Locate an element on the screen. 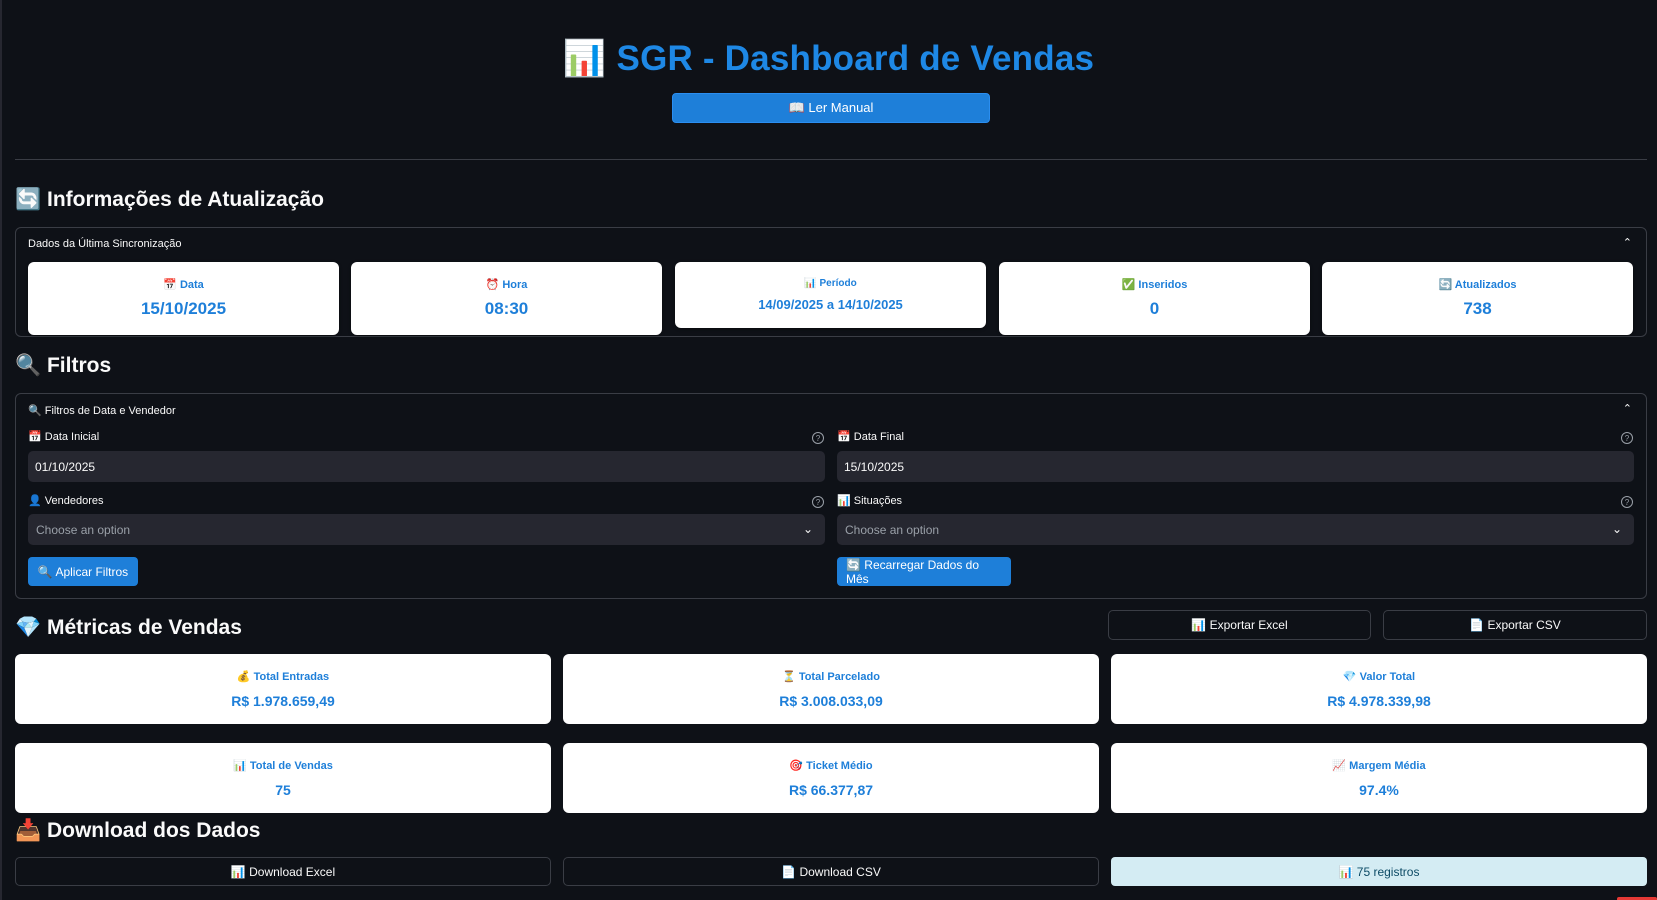  divider is located at coordinates (831, 159).